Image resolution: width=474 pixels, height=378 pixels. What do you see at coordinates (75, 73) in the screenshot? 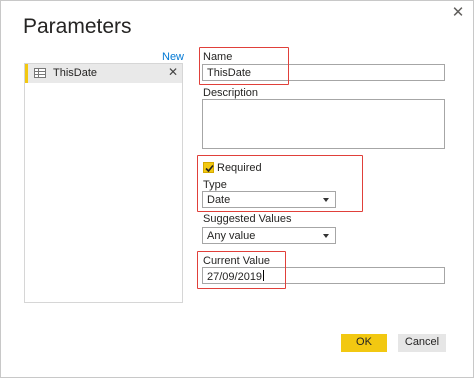
I see `parameter-name: ThisDate` at bounding box center [75, 73].